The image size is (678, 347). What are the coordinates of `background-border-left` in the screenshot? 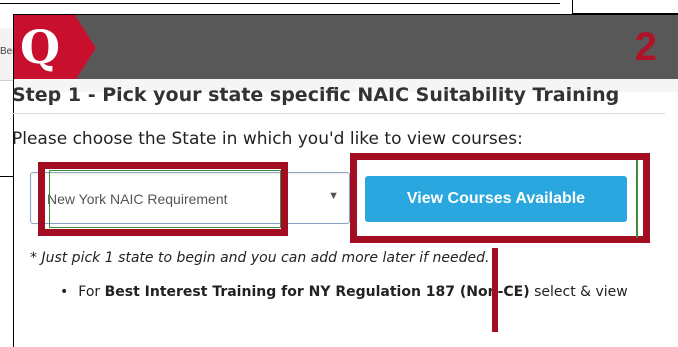 It's located at (7, 176).